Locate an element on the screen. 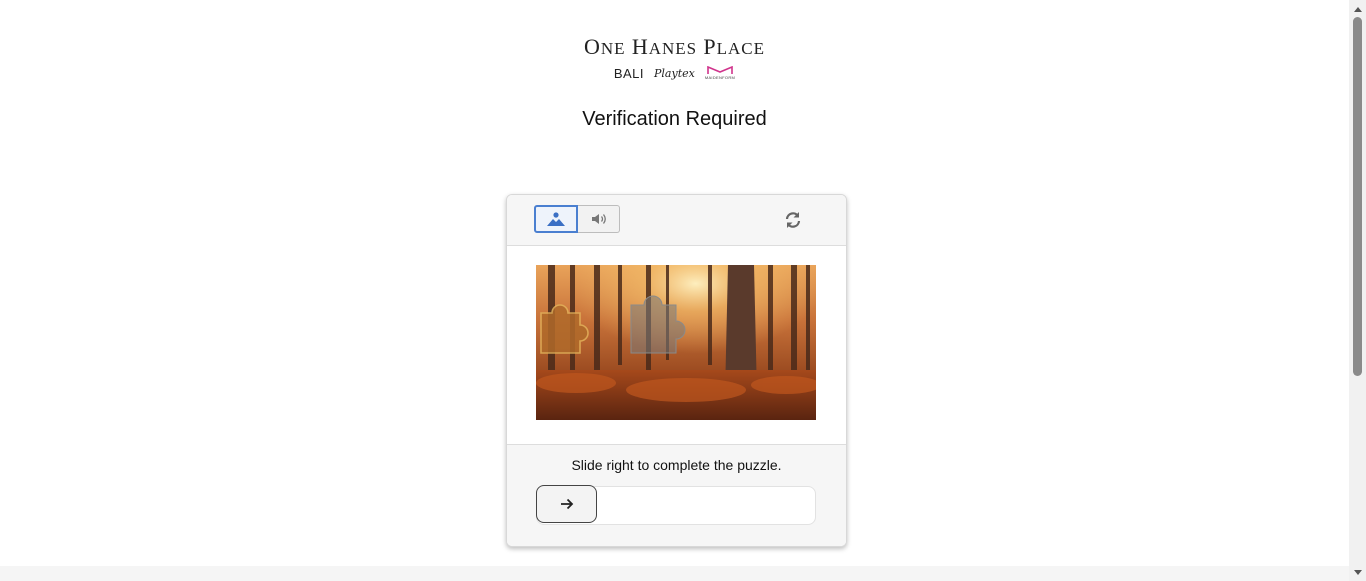  logo-wordmark: ONE HANES PLACE is located at coordinates (674, 48).